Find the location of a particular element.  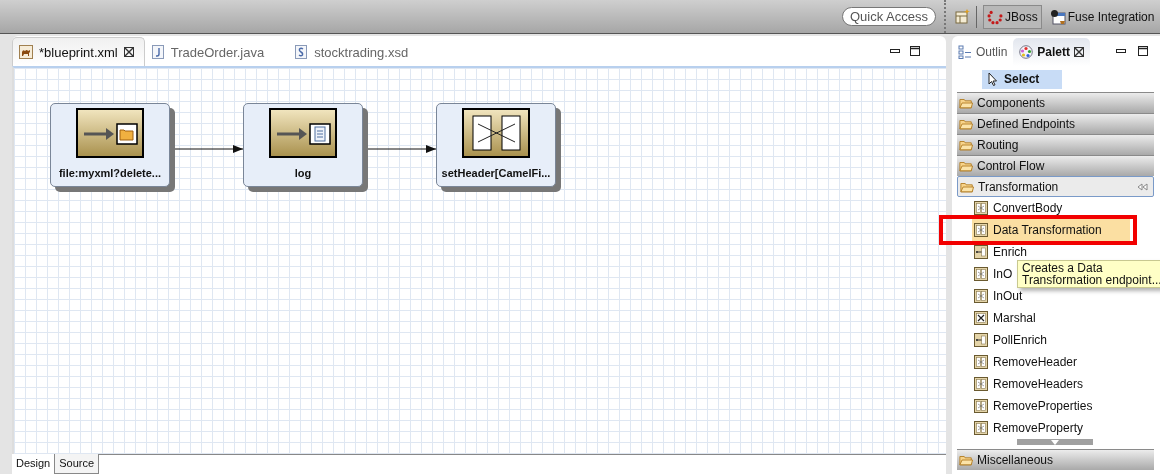

tab-label: Palett is located at coordinates (1054, 52).